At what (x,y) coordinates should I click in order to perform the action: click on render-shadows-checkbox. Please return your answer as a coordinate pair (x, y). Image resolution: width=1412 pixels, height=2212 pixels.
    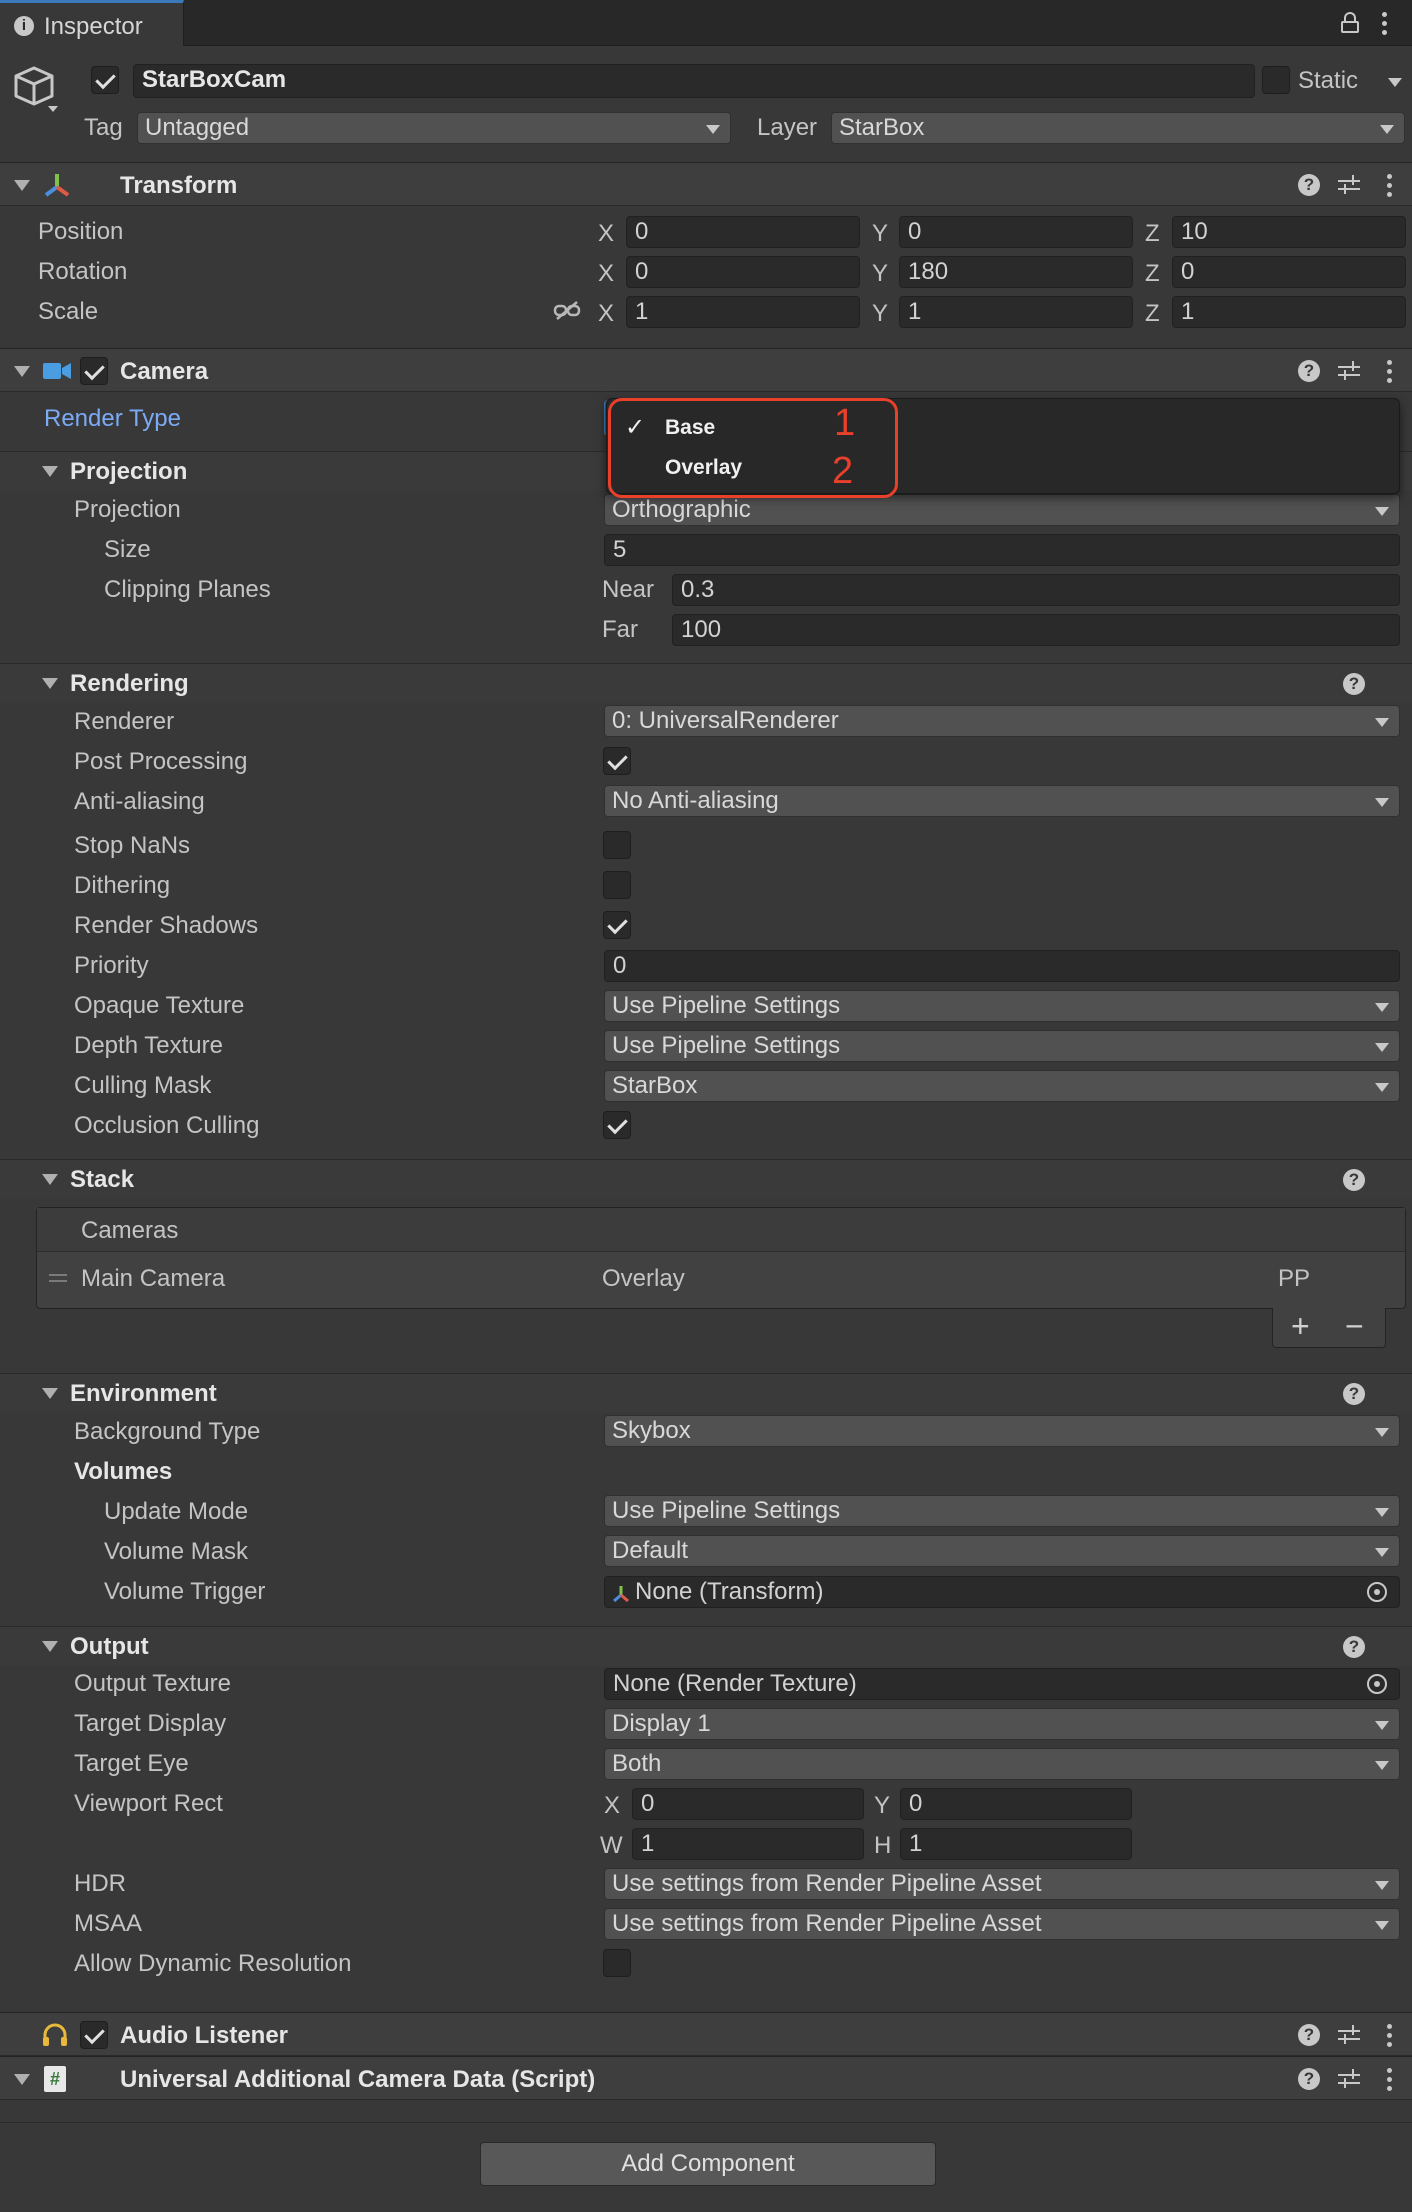
    Looking at the image, I should click on (617, 925).